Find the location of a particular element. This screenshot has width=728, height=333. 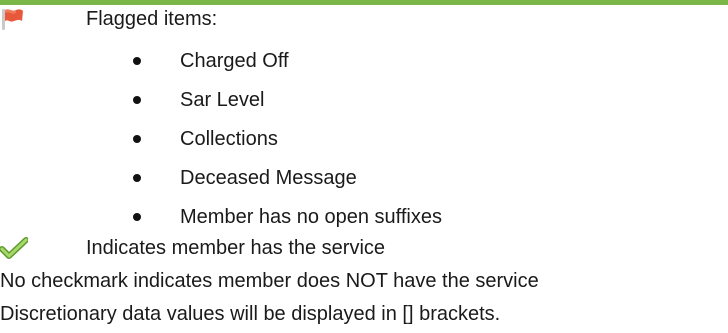

list-item-text: Collections is located at coordinates (229, 139).